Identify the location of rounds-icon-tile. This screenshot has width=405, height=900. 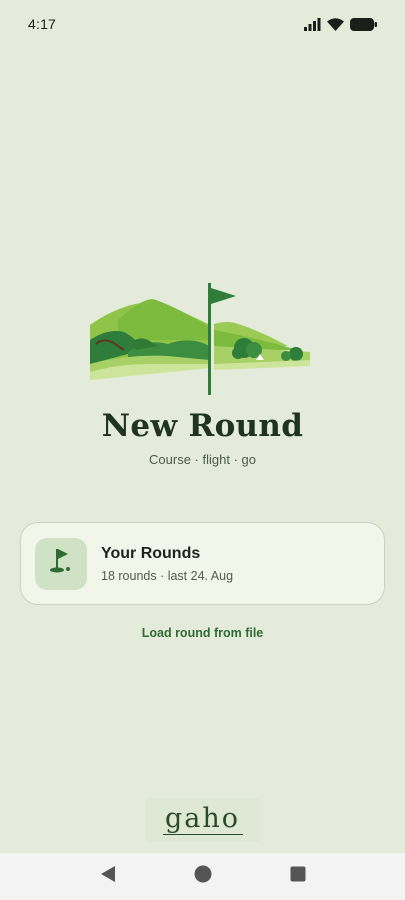
(61, 563).